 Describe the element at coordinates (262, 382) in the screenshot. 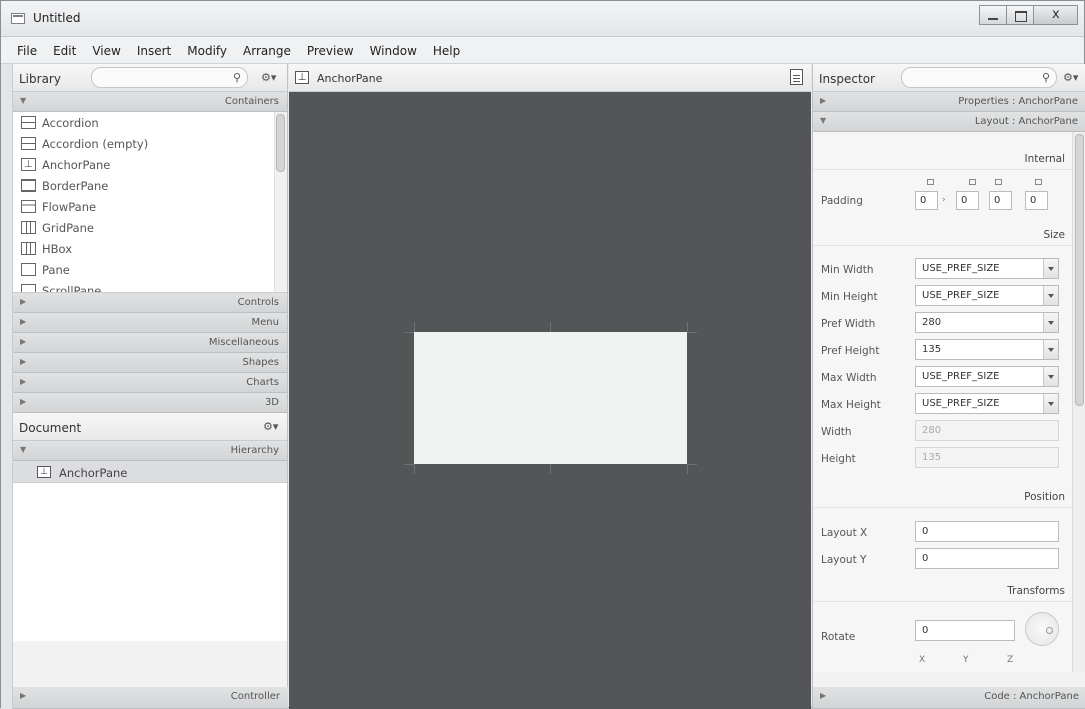

I see `section-label: Charts` at that location.